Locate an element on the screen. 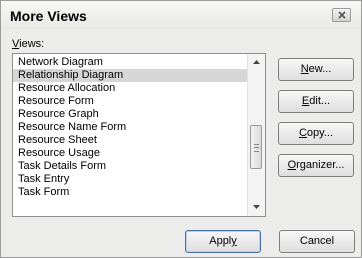  view-list-item: Resource Usage is located at coordinates (130, 153).